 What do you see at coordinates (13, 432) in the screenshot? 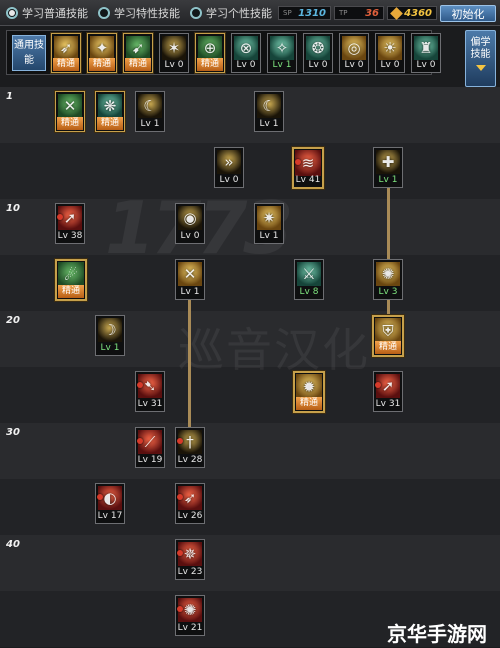
I see `level-label-30: 30` at bounding box center [13, 432].